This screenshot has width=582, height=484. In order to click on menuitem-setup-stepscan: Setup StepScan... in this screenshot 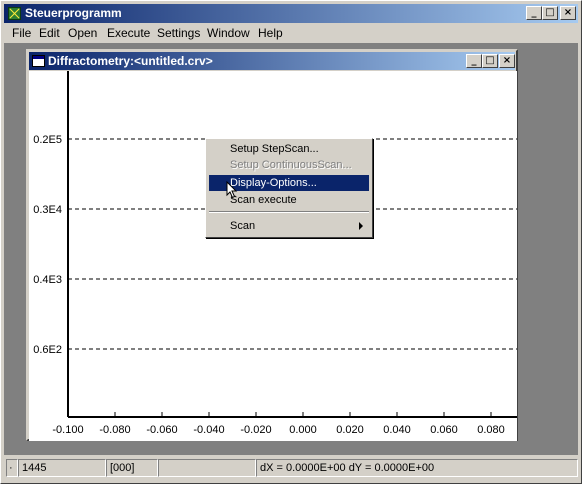, I will do `click(289, 149)`.